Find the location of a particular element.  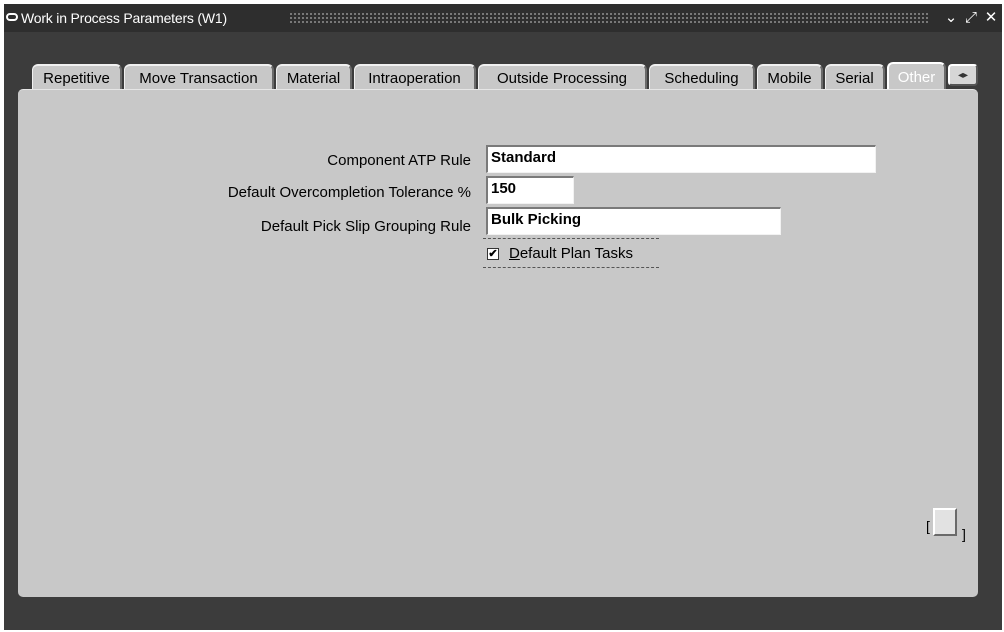

default-plan-tasks-row: ✔ Default Plan Tasks is located at coordinates (571, 253).